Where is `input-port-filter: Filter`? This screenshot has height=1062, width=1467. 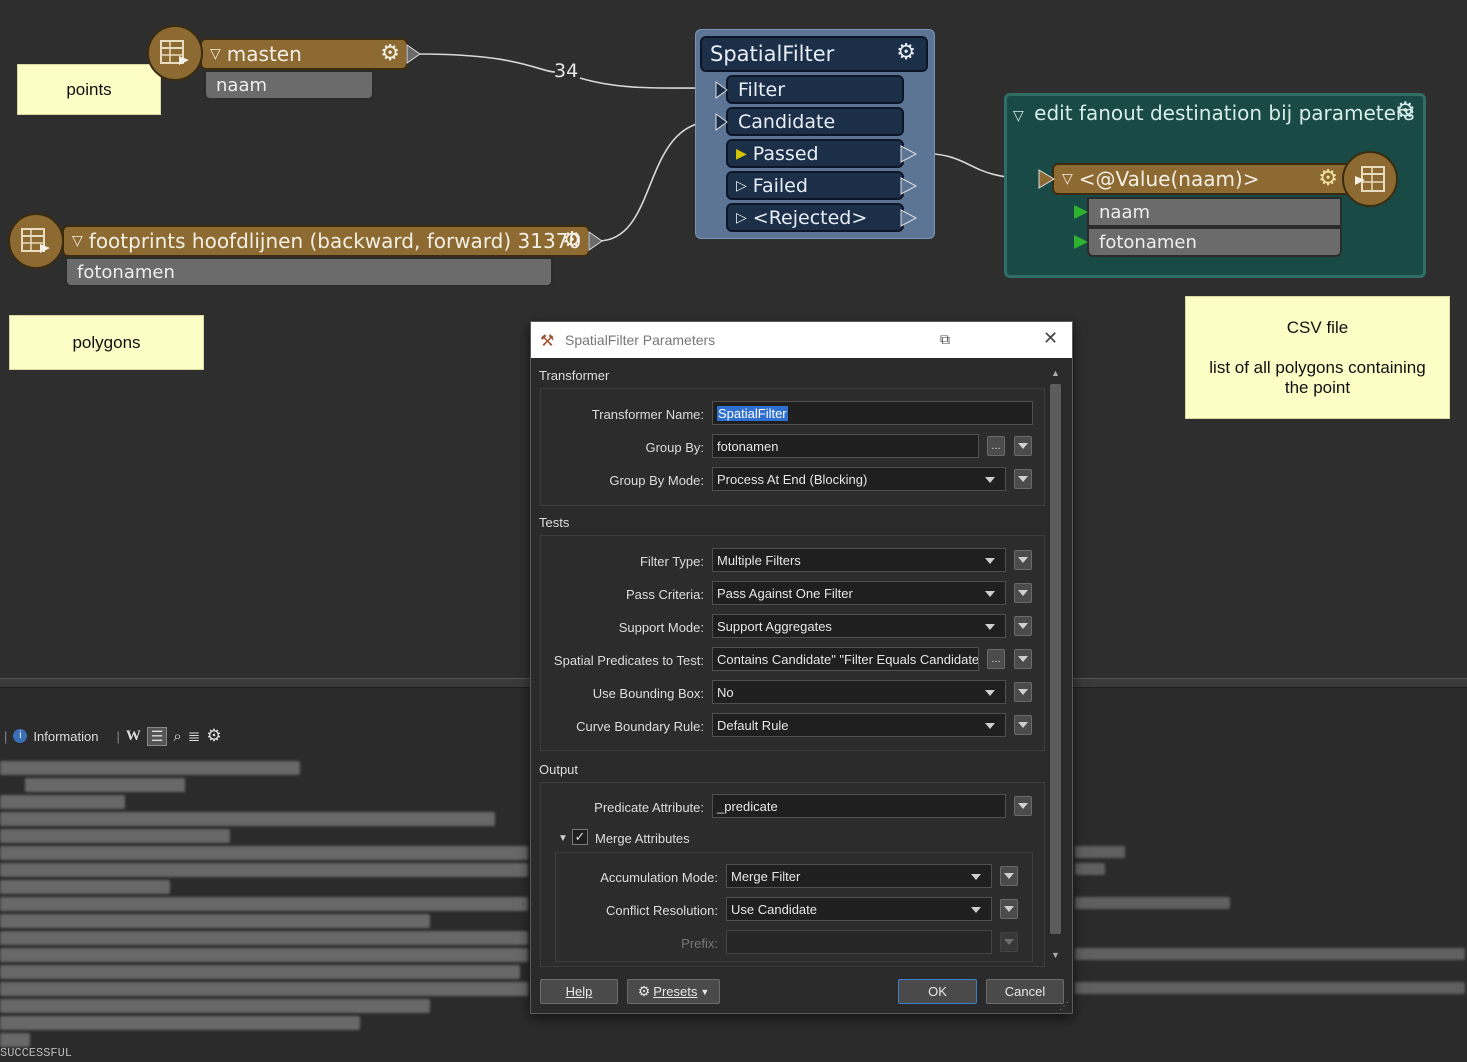
input-port-filter: Filter is located at coordinates (815, 89).